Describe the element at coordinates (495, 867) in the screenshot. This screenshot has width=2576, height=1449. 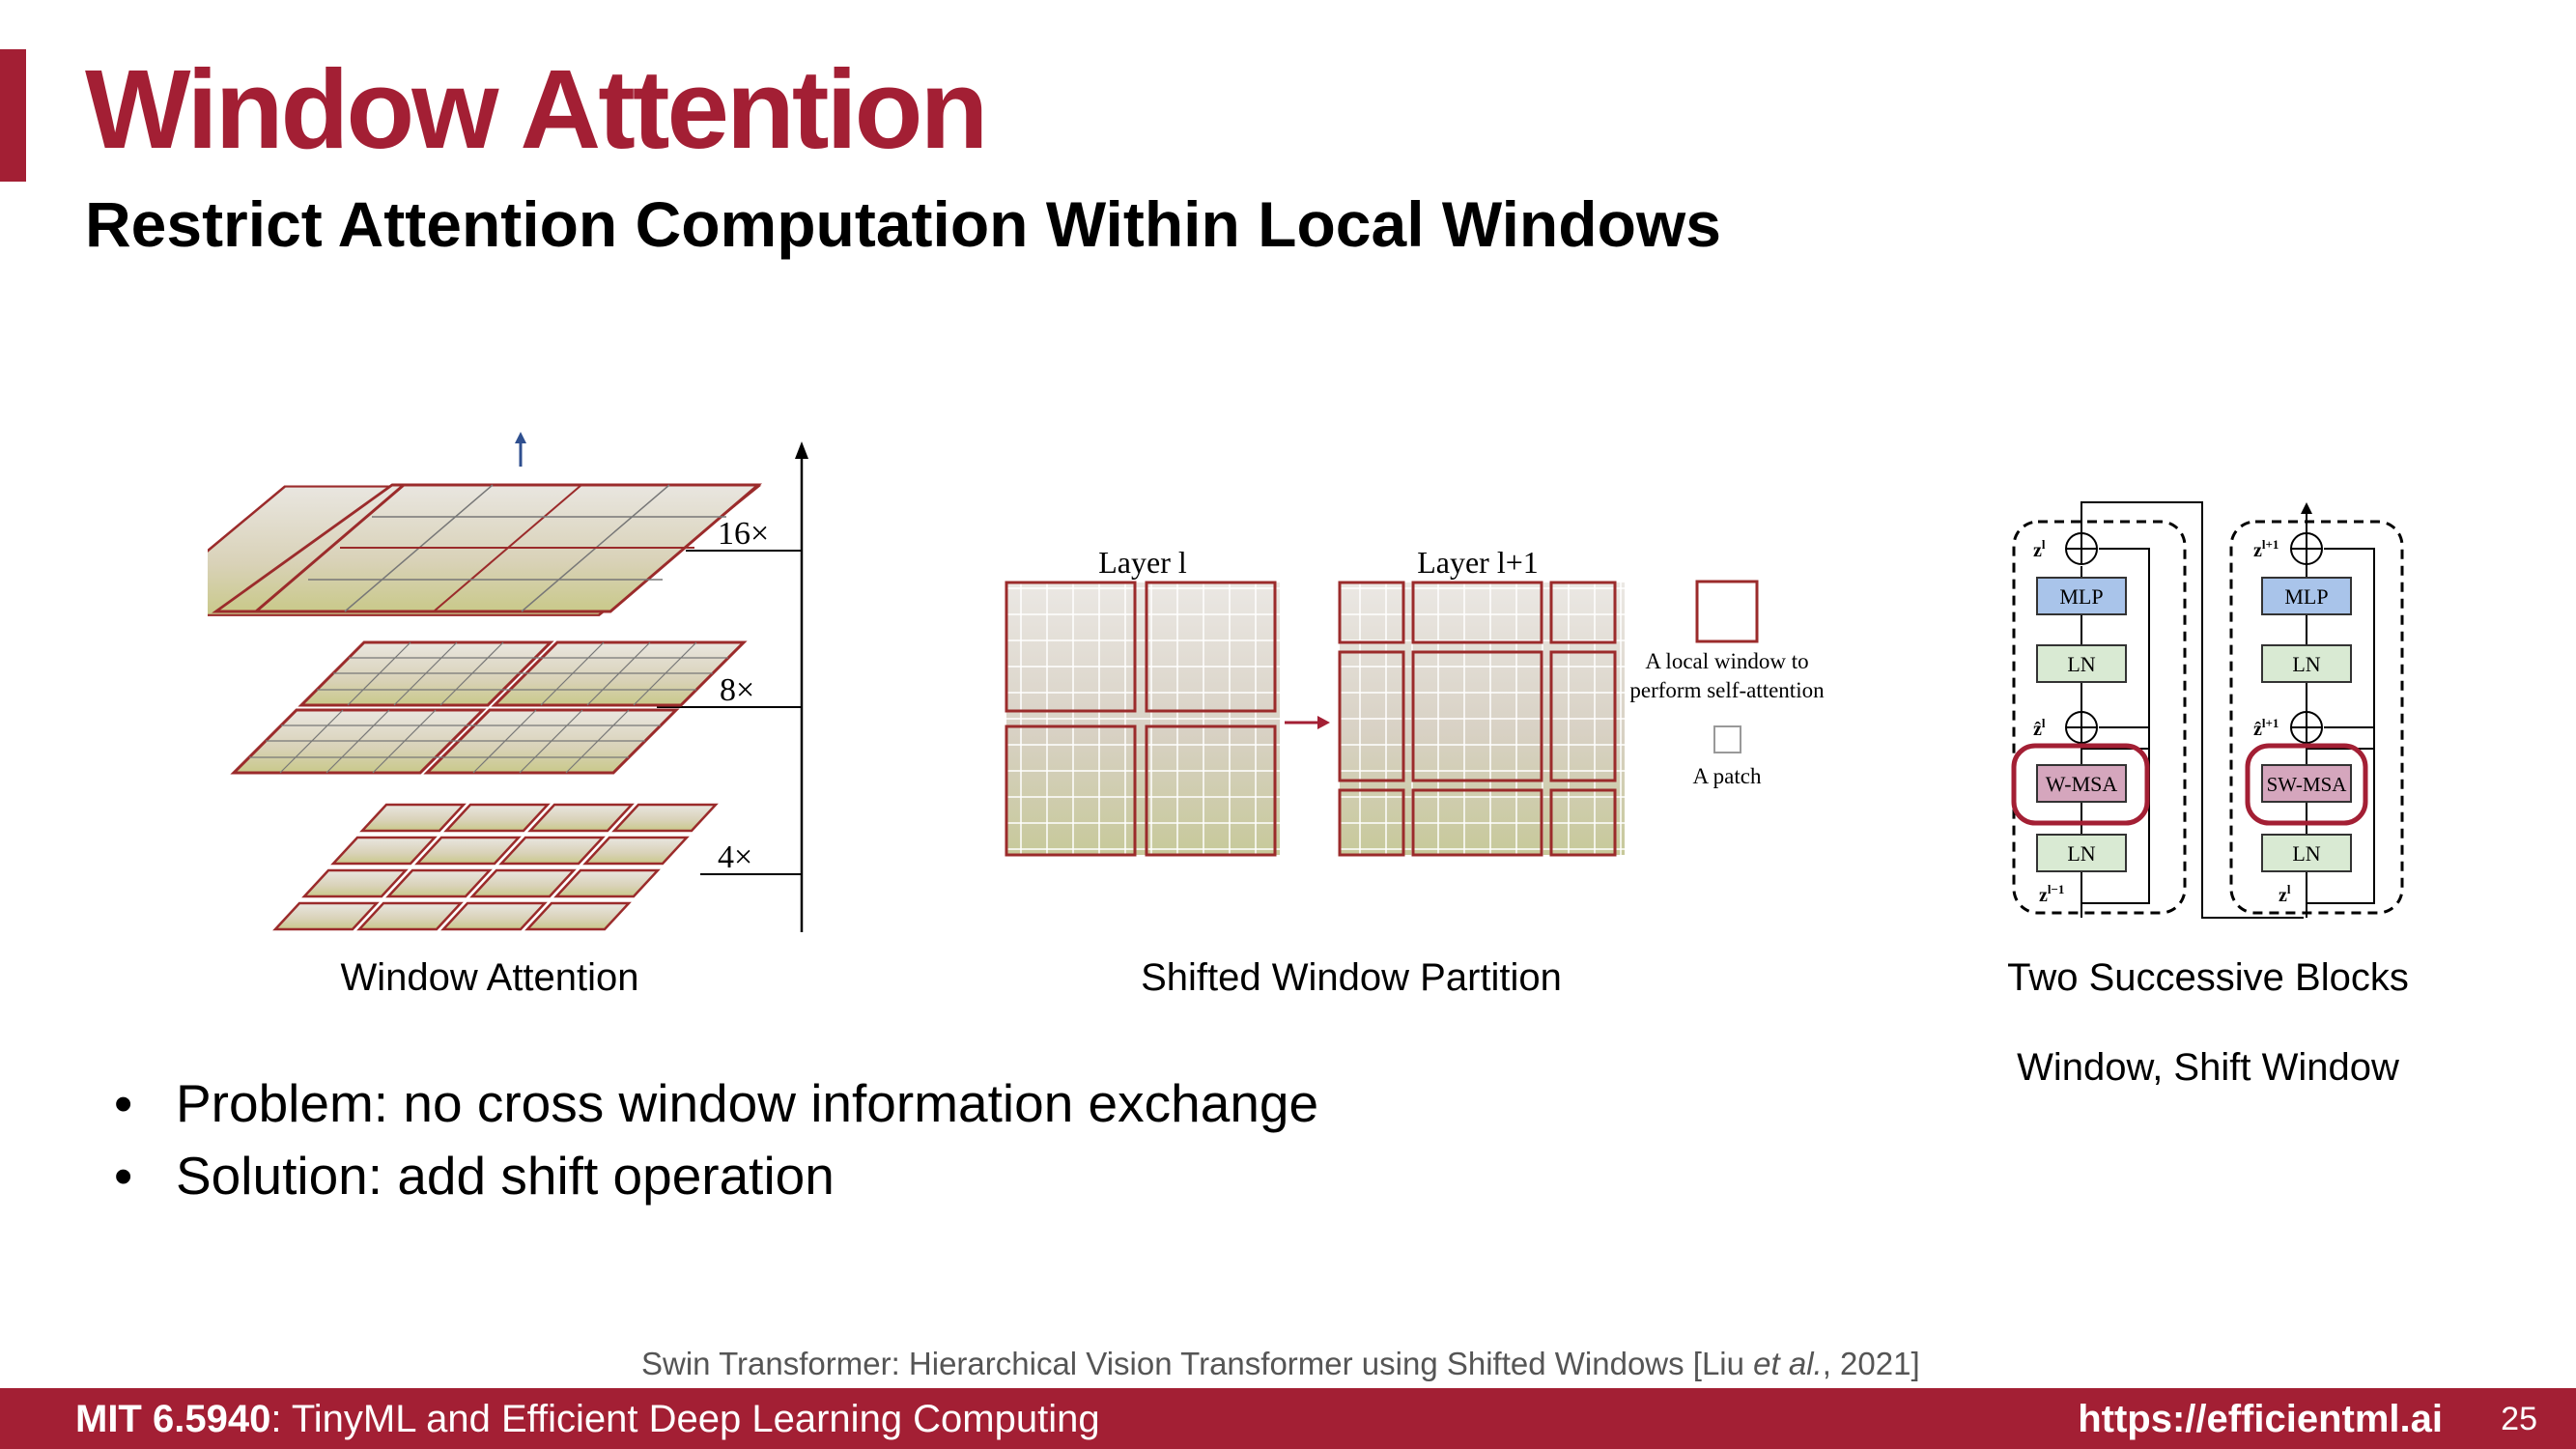
I see `layer-4x-grid` at that location.